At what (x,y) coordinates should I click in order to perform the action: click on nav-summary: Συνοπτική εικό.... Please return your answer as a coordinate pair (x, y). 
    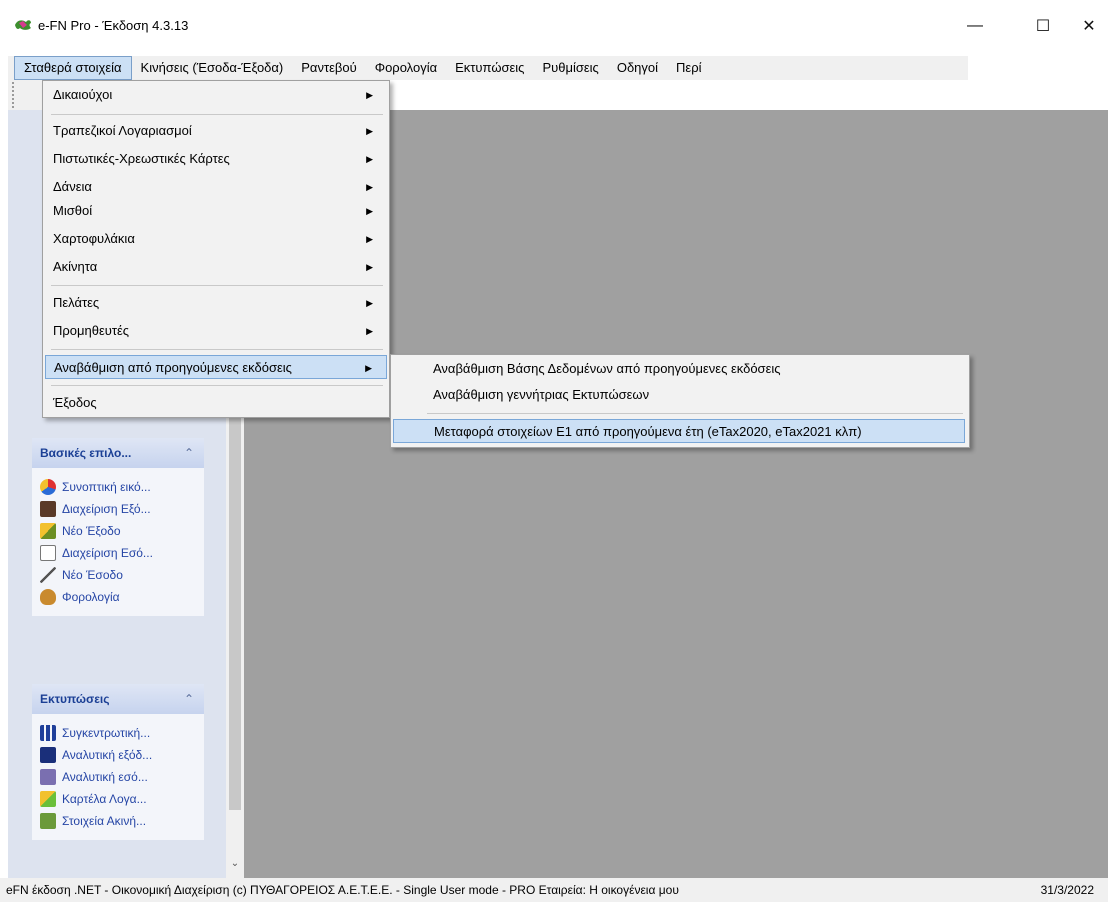
    Looking at the image, I should click on (122, 487).